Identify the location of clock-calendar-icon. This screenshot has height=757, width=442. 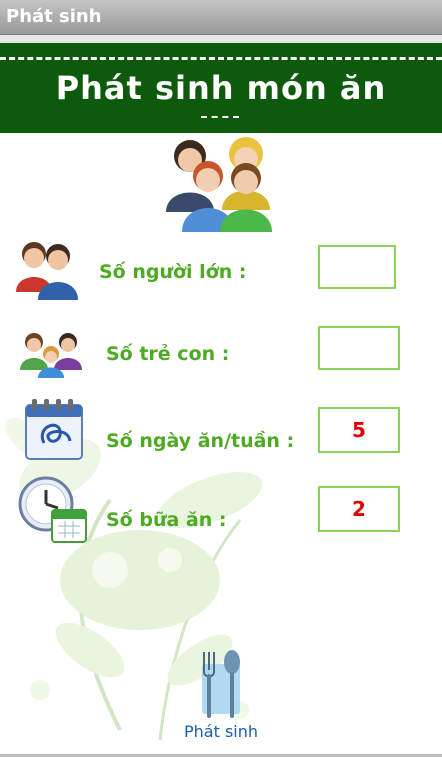
(52, 509).